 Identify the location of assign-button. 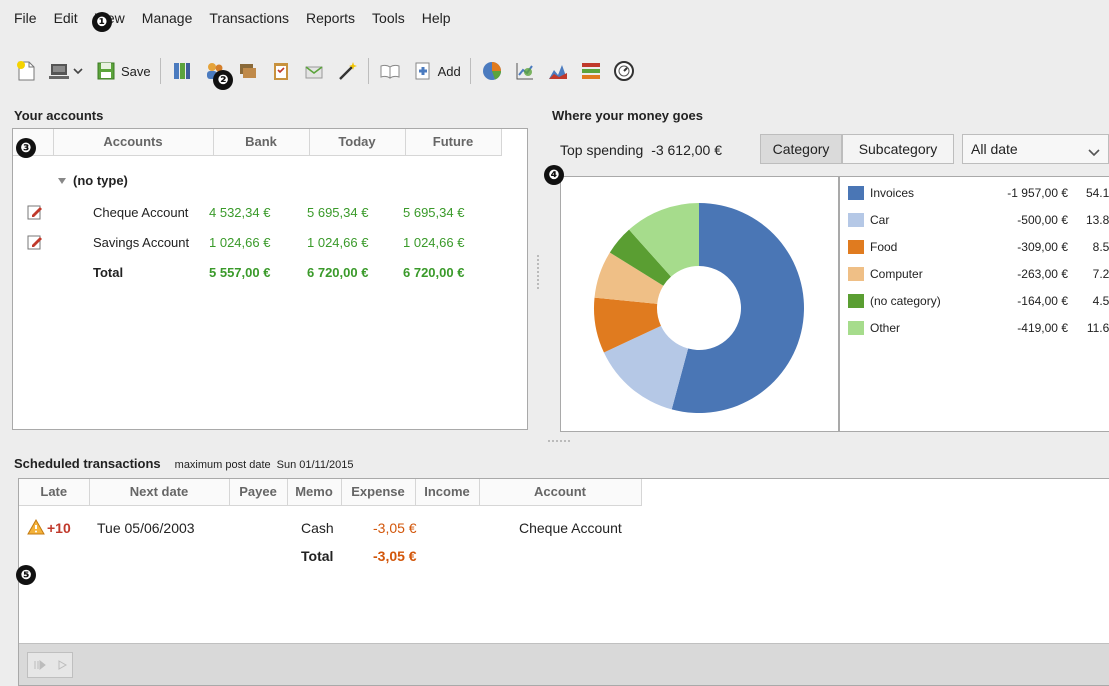
(347, 71).